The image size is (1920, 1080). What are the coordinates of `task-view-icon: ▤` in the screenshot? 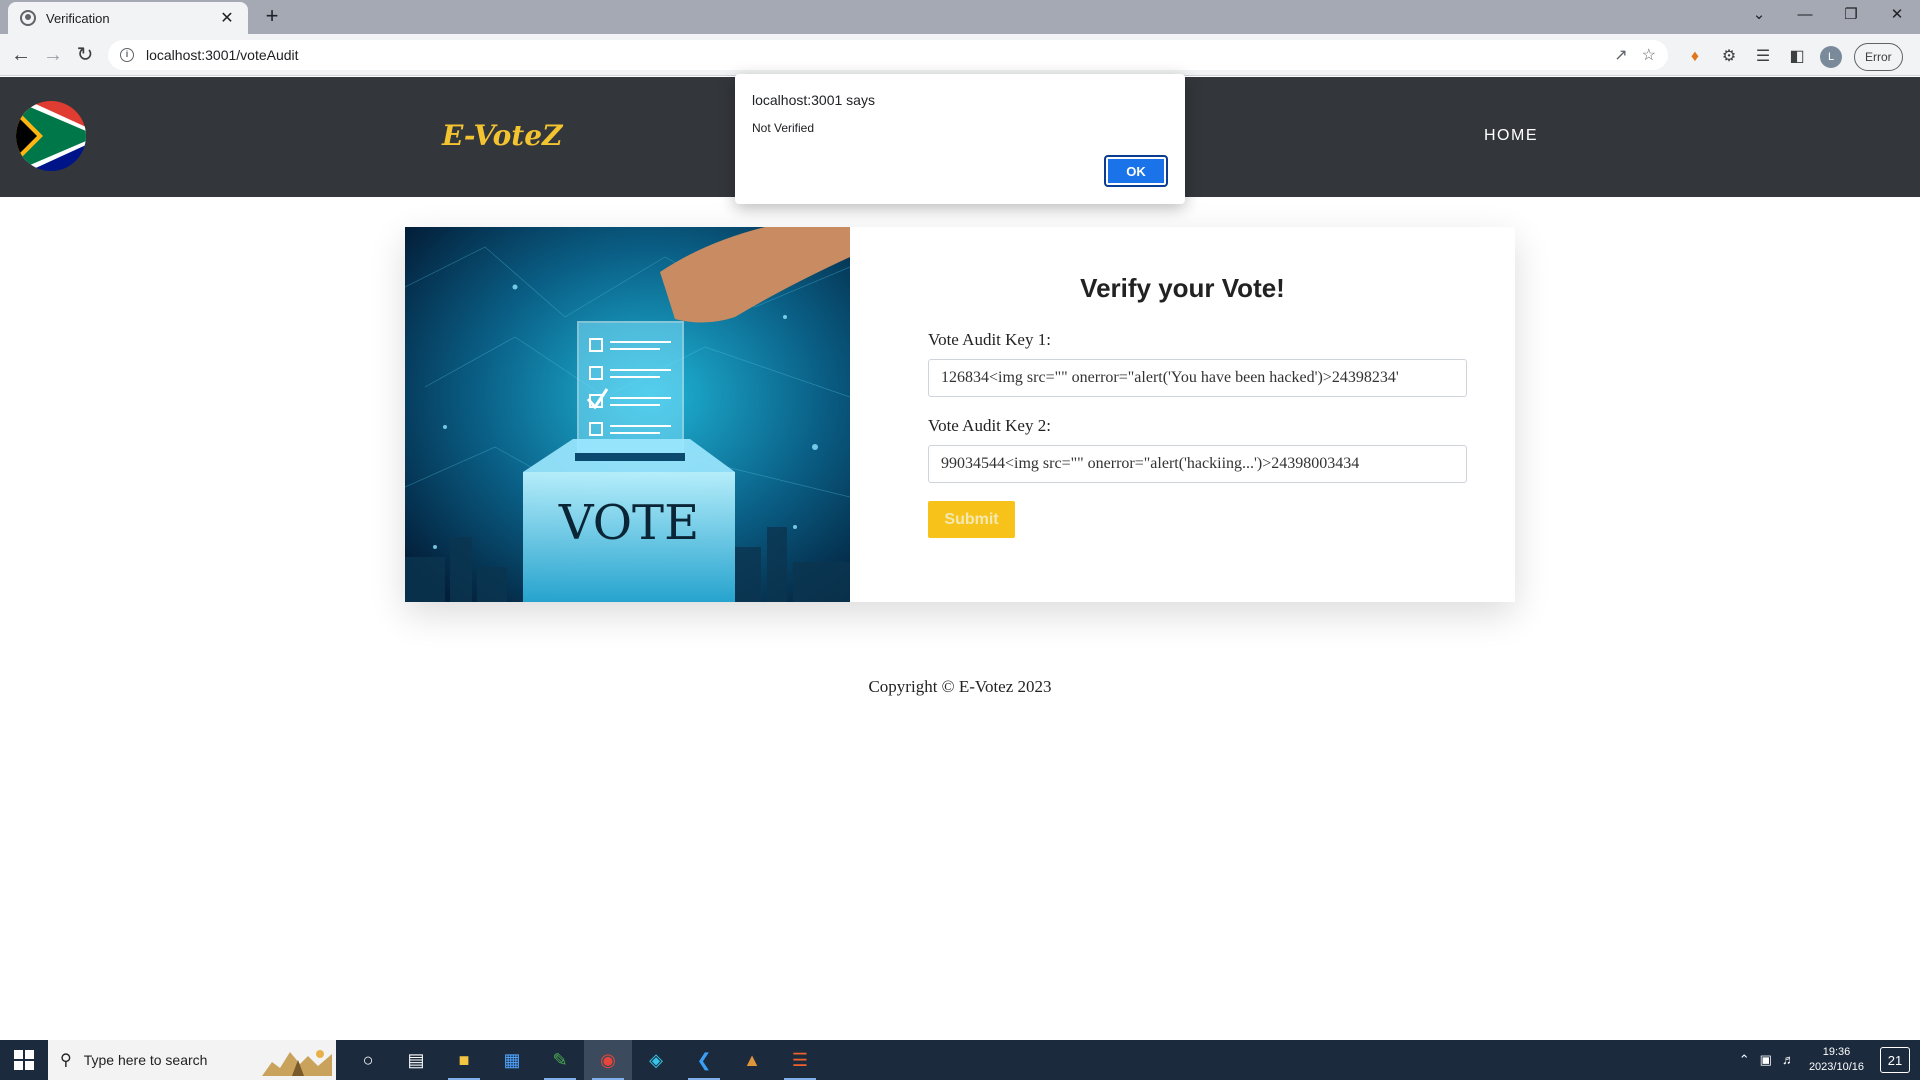 It's located at (416, 1060).